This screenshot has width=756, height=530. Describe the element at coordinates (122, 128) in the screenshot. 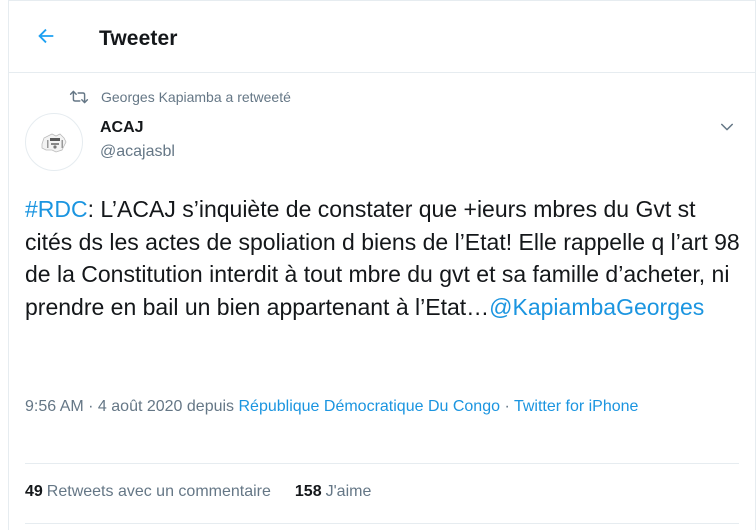

I see `author-name: ACAJ` at that location.